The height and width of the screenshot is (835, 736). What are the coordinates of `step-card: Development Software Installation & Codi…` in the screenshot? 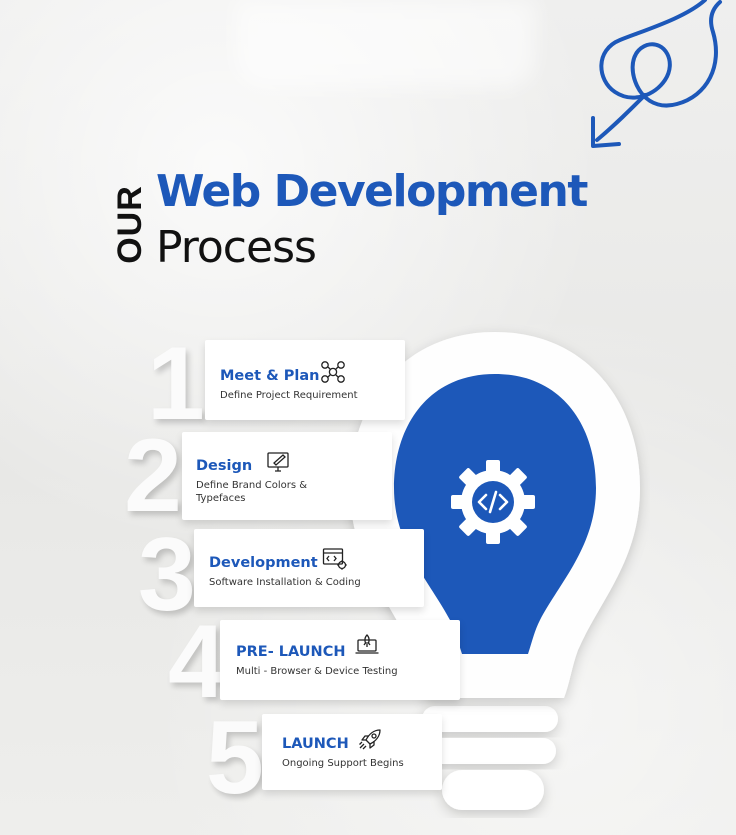 It's located at (309, 568).